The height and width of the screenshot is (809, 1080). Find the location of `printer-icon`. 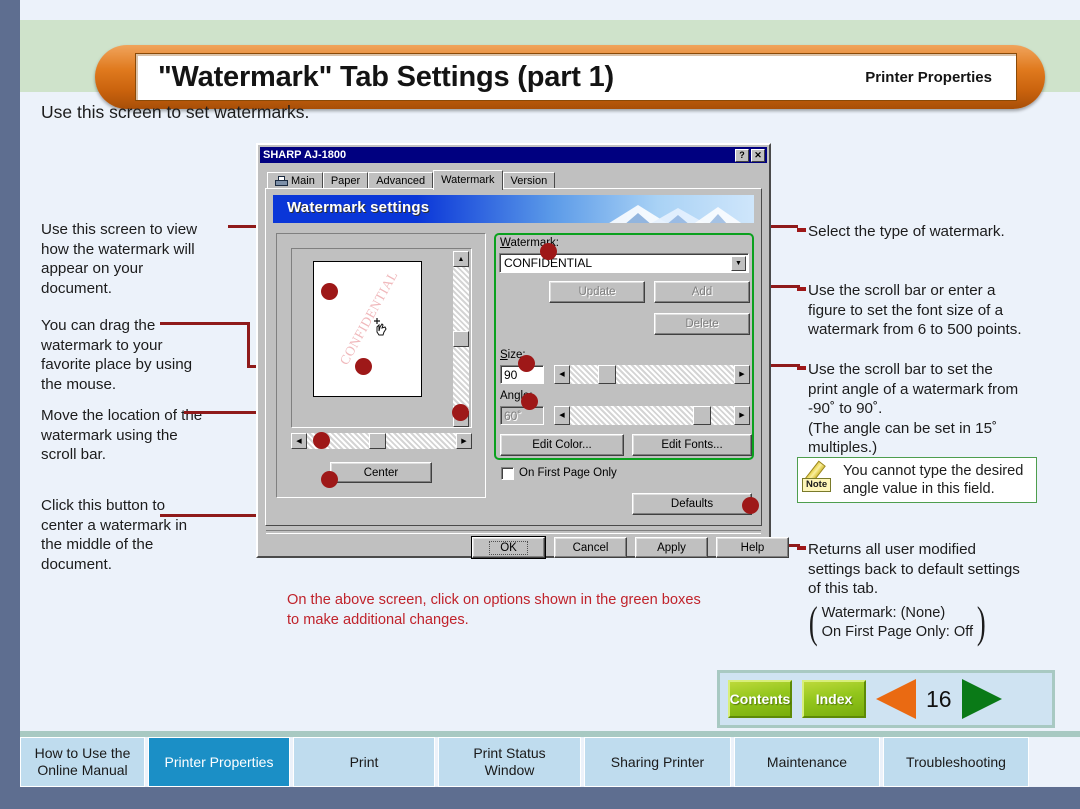

printer-icon is located at coordinates (281, 181).